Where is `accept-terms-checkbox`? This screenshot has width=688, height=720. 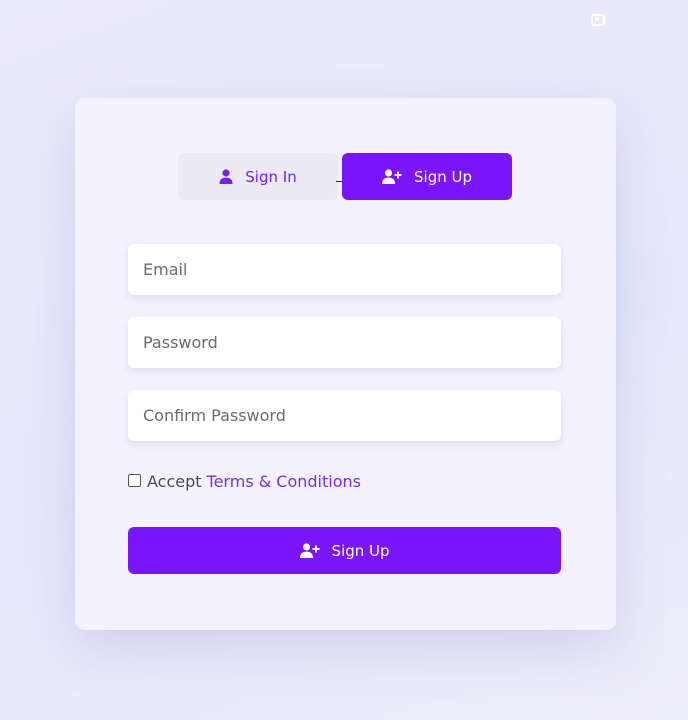
accept-terms-checkbox is located at coordinates (134, 480).